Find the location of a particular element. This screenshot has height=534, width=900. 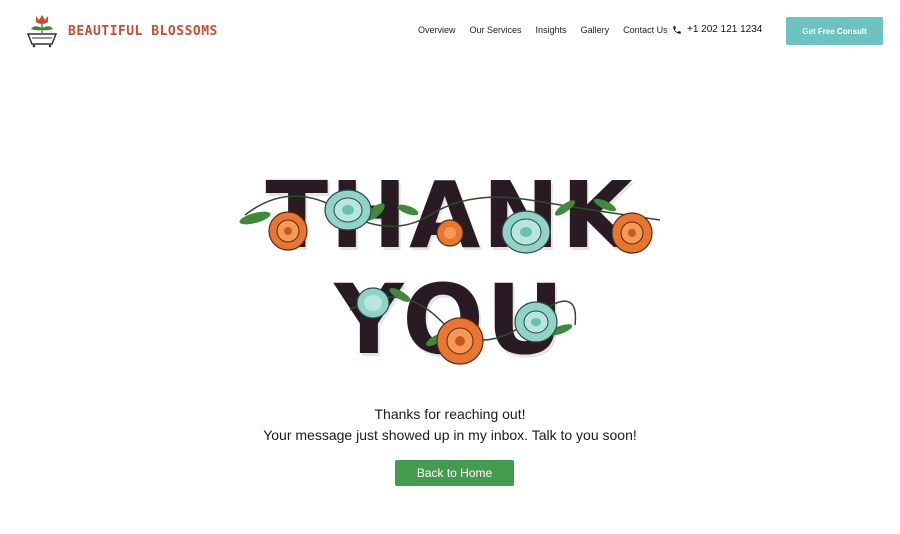

tulip-basket-icon is located at coordinates (42, 31).